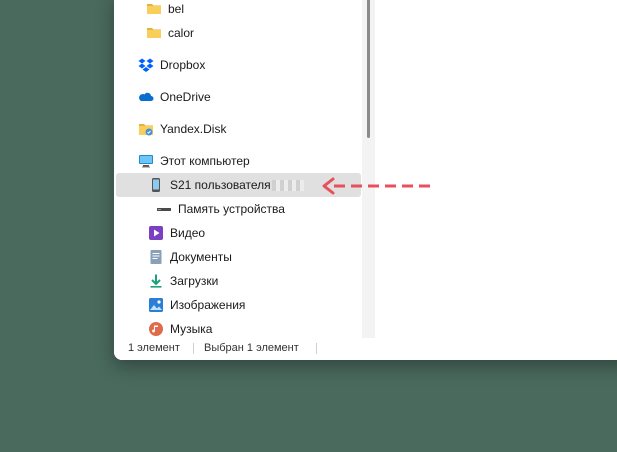 This screenshot has height=452, width=617. I want to click on nav-item-device-storage: Память устройства, so click(238, 209).